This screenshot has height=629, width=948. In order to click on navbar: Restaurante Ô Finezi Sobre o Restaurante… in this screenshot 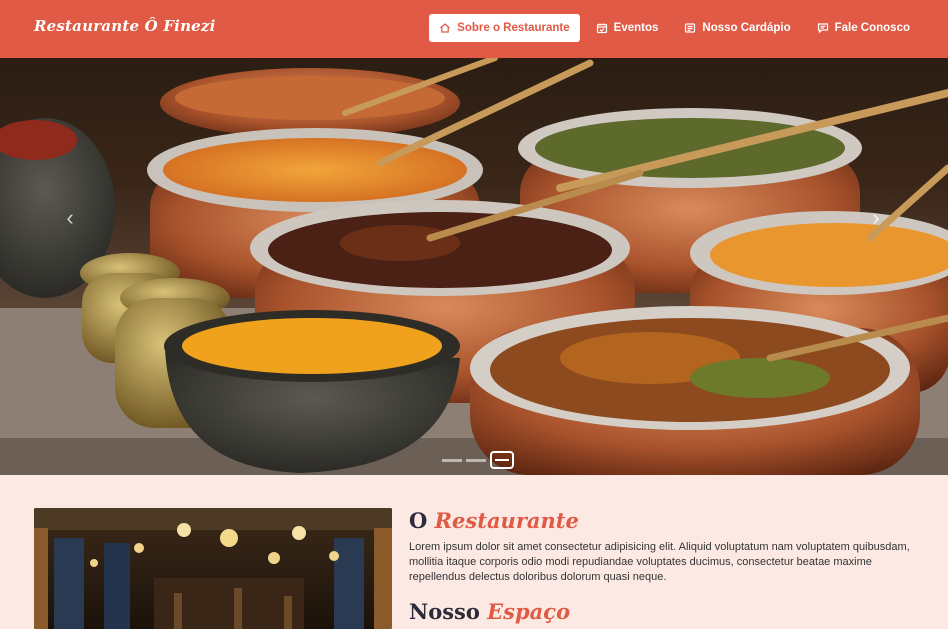, I will do `click(474, 29)`.